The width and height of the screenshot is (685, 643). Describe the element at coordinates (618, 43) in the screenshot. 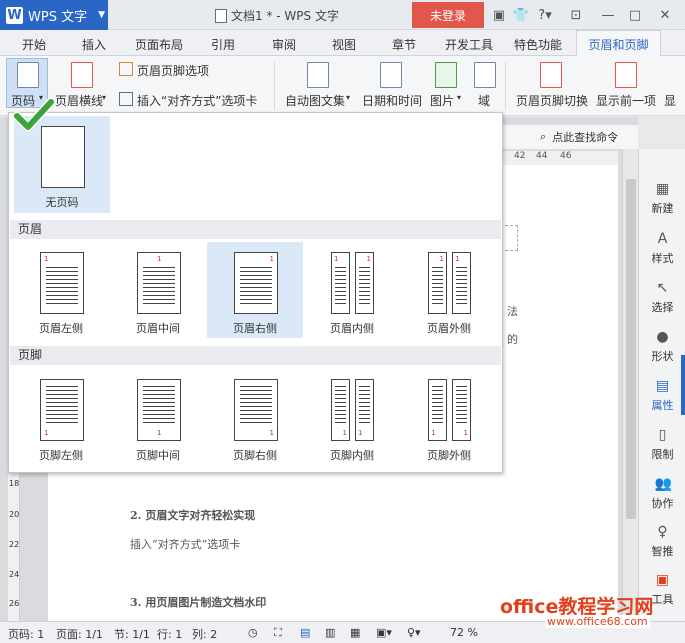

I see `tab-header-footer: 页眉和页脚` at that location.